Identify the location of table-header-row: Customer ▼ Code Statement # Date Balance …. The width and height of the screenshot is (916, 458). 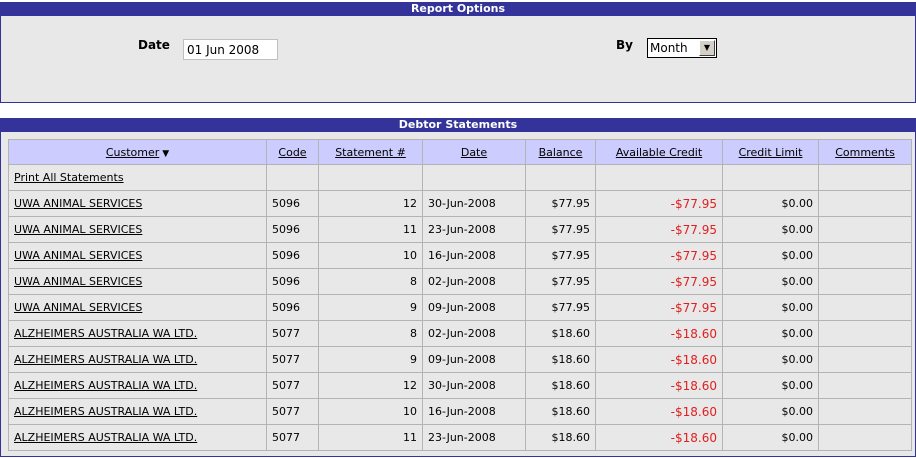
(460, 152).